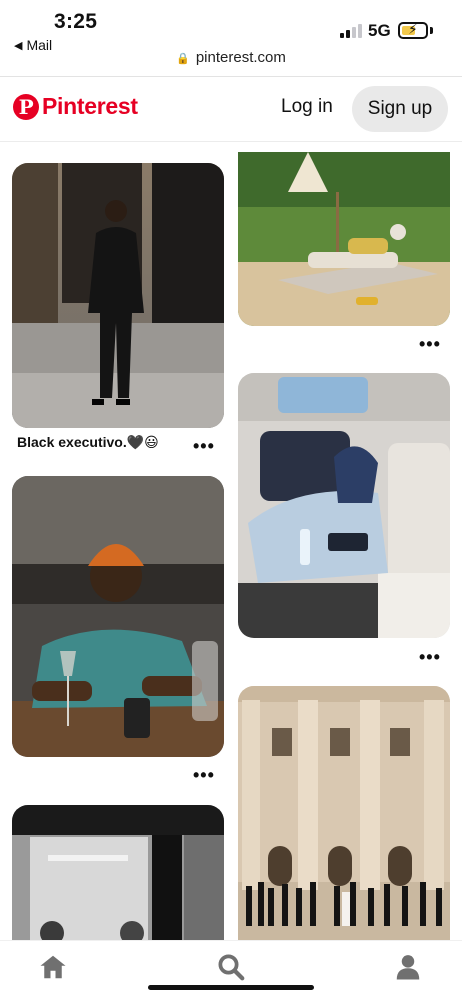 The width and height of the screenshot is (462, 1000). Describe the element at coordinates (307, 107) in the screenshot. I see `login-button: Log in` at that location.